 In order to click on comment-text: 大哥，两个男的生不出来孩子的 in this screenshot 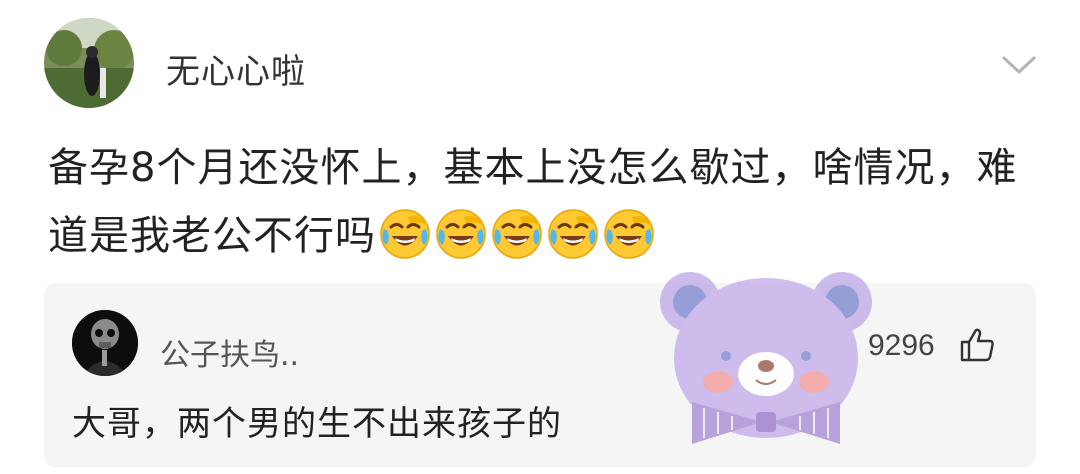, I will do `click(317, 424)`.